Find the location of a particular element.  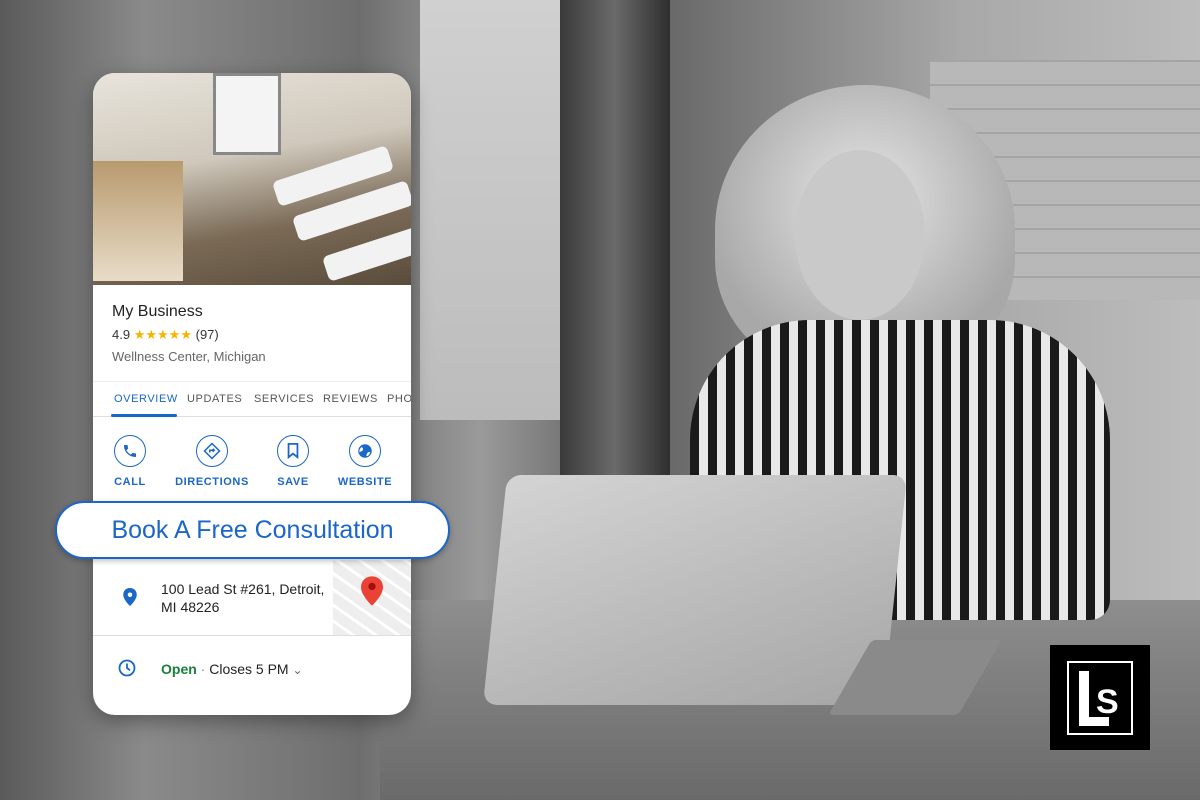

save-label: SAVE is located at coordinates (293, 482).